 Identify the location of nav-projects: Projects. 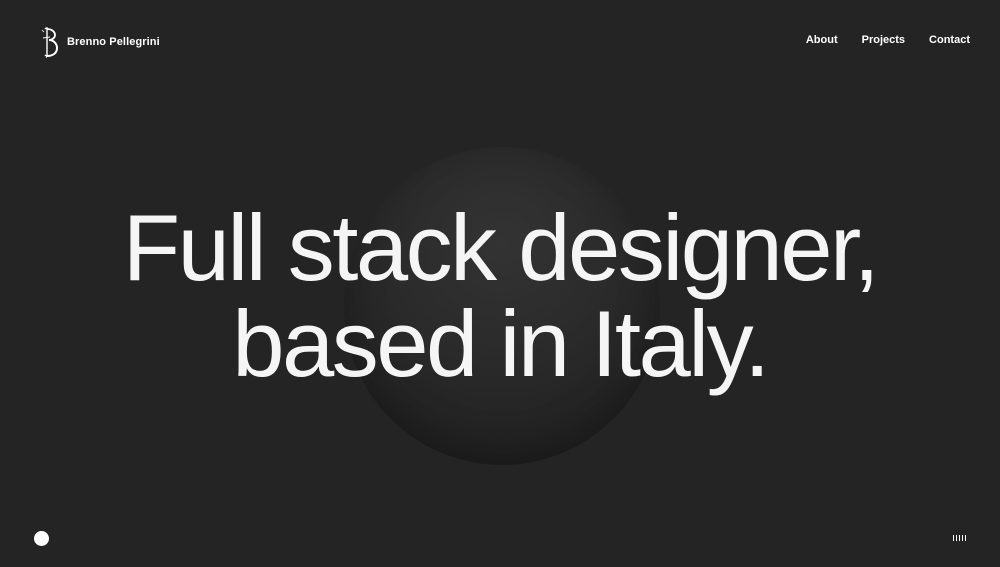
(883, 40).